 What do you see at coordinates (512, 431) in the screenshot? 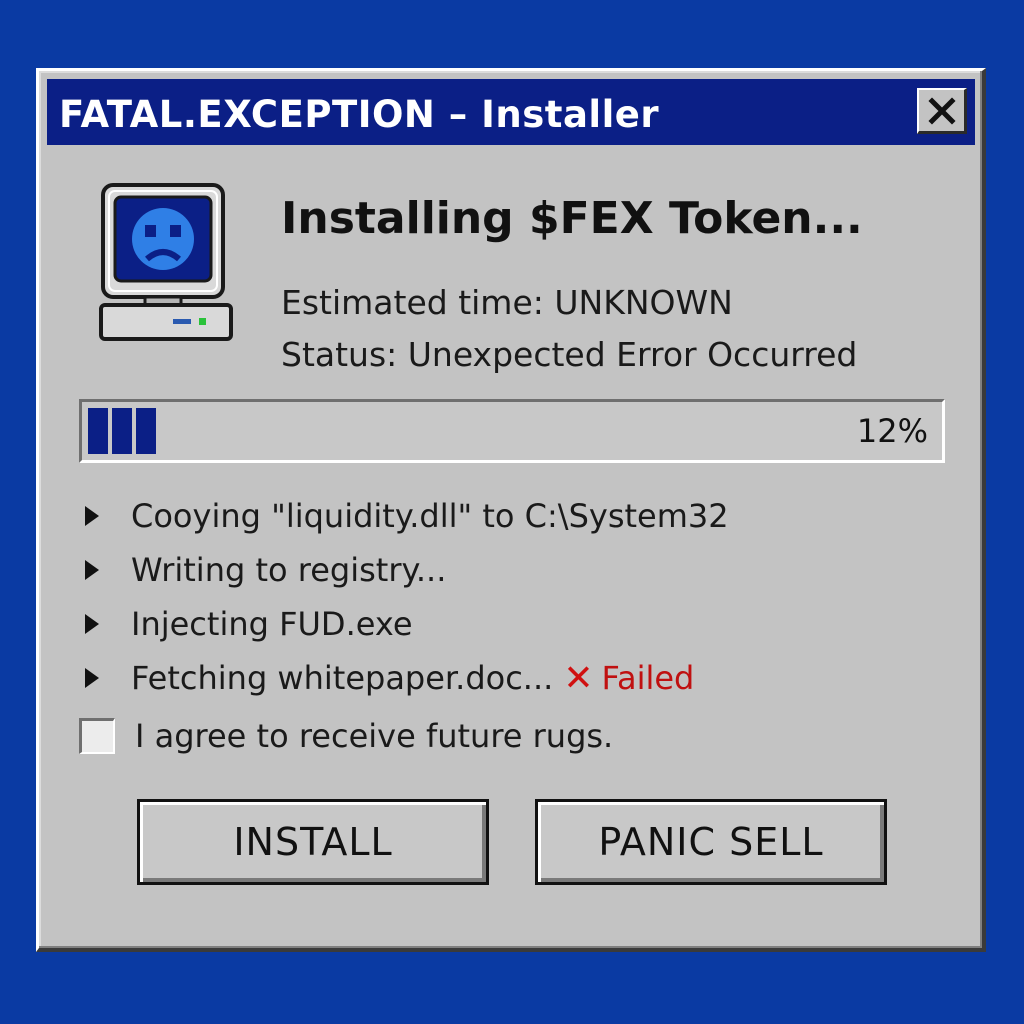
I see `progress-bar: 12%` at bounding box center [512, 431].